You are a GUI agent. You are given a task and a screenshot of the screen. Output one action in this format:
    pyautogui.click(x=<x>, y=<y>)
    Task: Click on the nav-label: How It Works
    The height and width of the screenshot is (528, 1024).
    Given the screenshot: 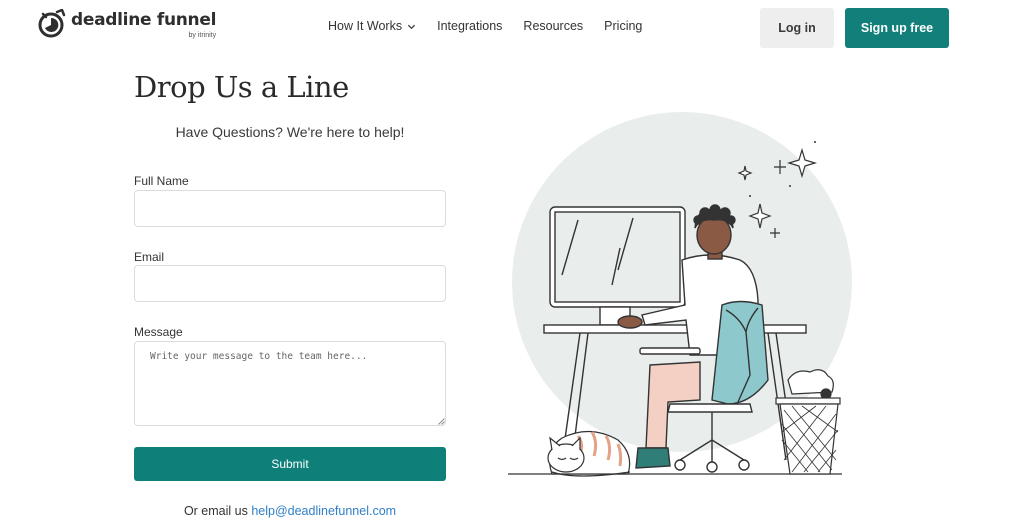 What is the action you would take?
    pyautogui.click(x=365, y=26)
    